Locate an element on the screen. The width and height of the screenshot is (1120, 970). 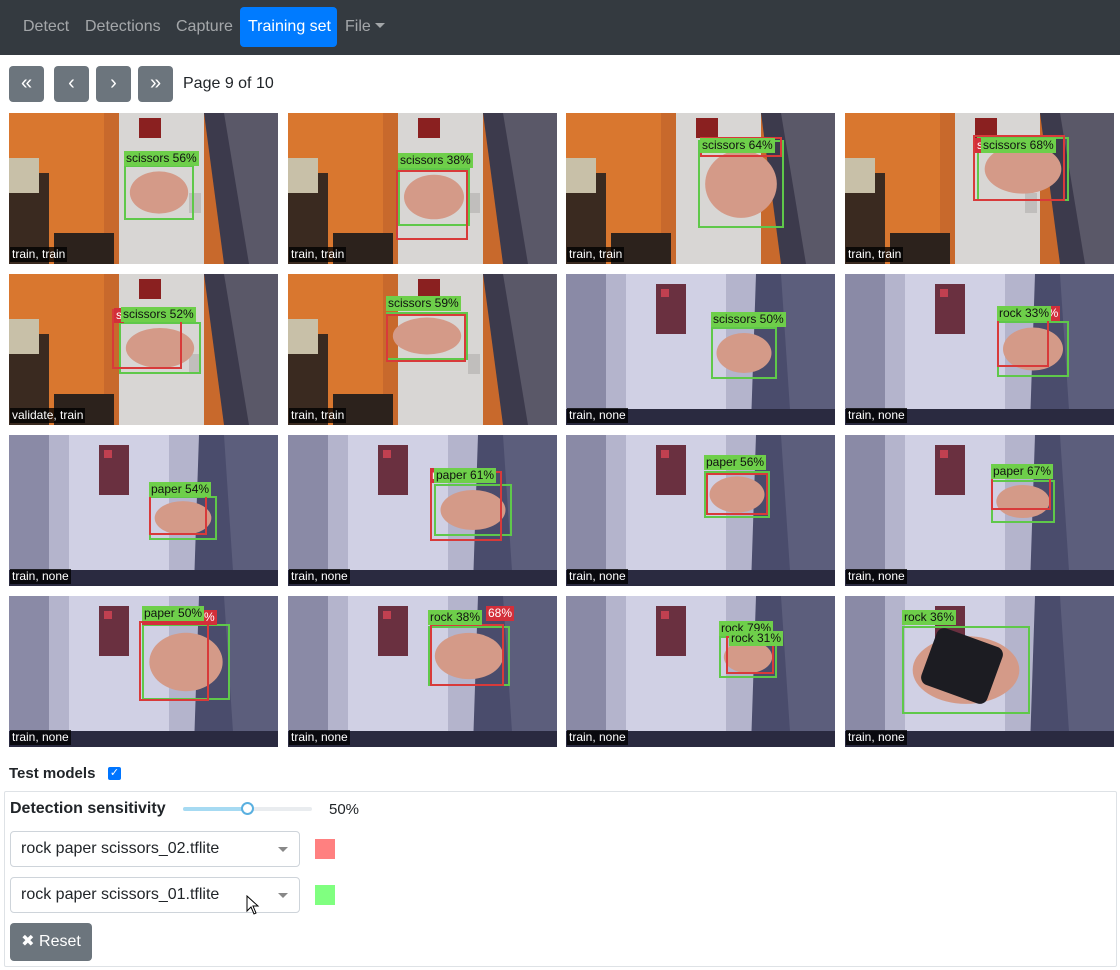
training-image-tile: scissors 38% train, train is located at coordinates (422, 188).